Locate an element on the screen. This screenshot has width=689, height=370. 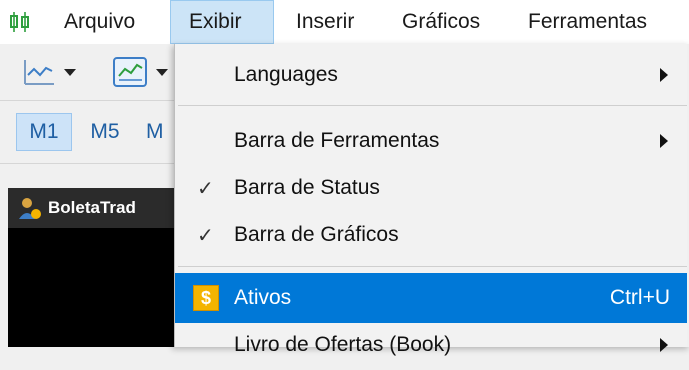
menu-item-label: Ativos is located at coordinates (263, 297).